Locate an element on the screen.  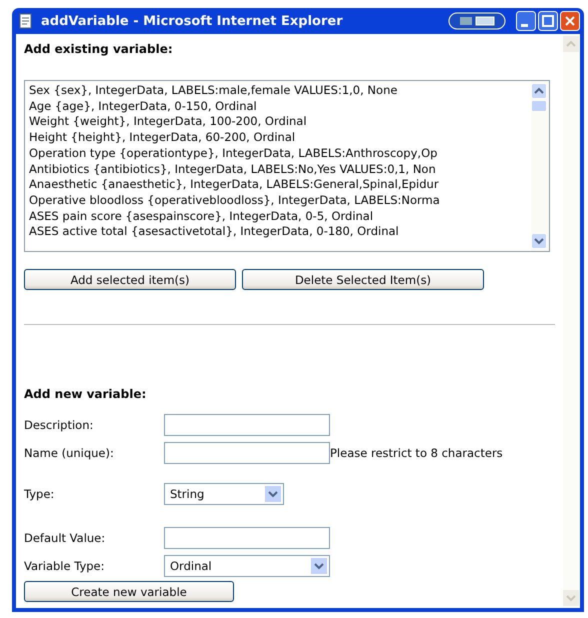
dropdown: String is located at coordinates (224, 494).